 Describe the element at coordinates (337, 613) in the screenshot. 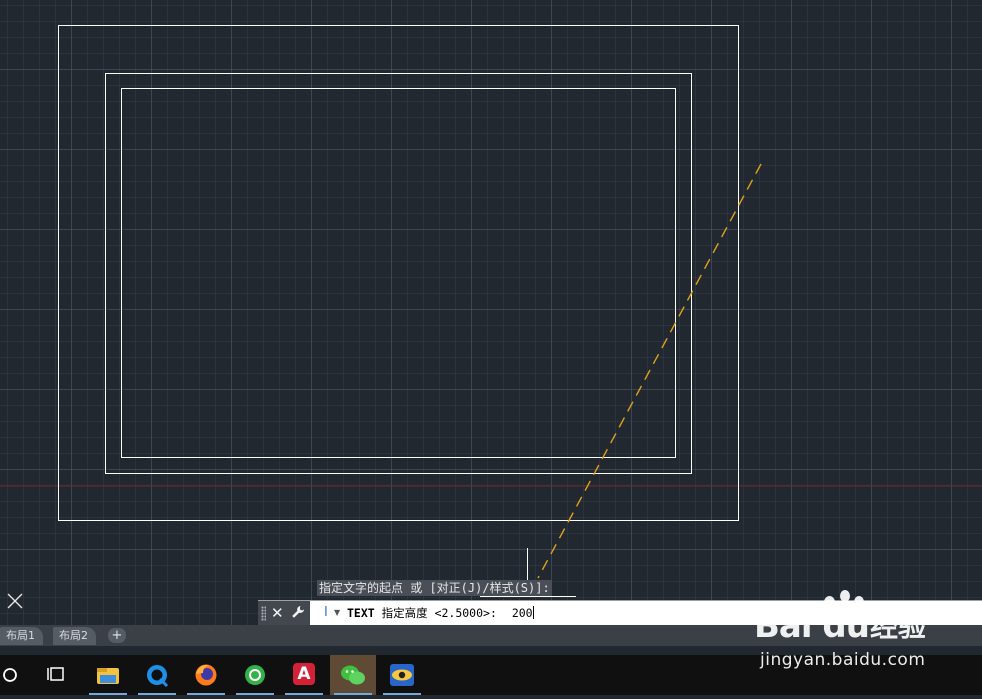

I see `chevron-down-icon: ▼` at that location.